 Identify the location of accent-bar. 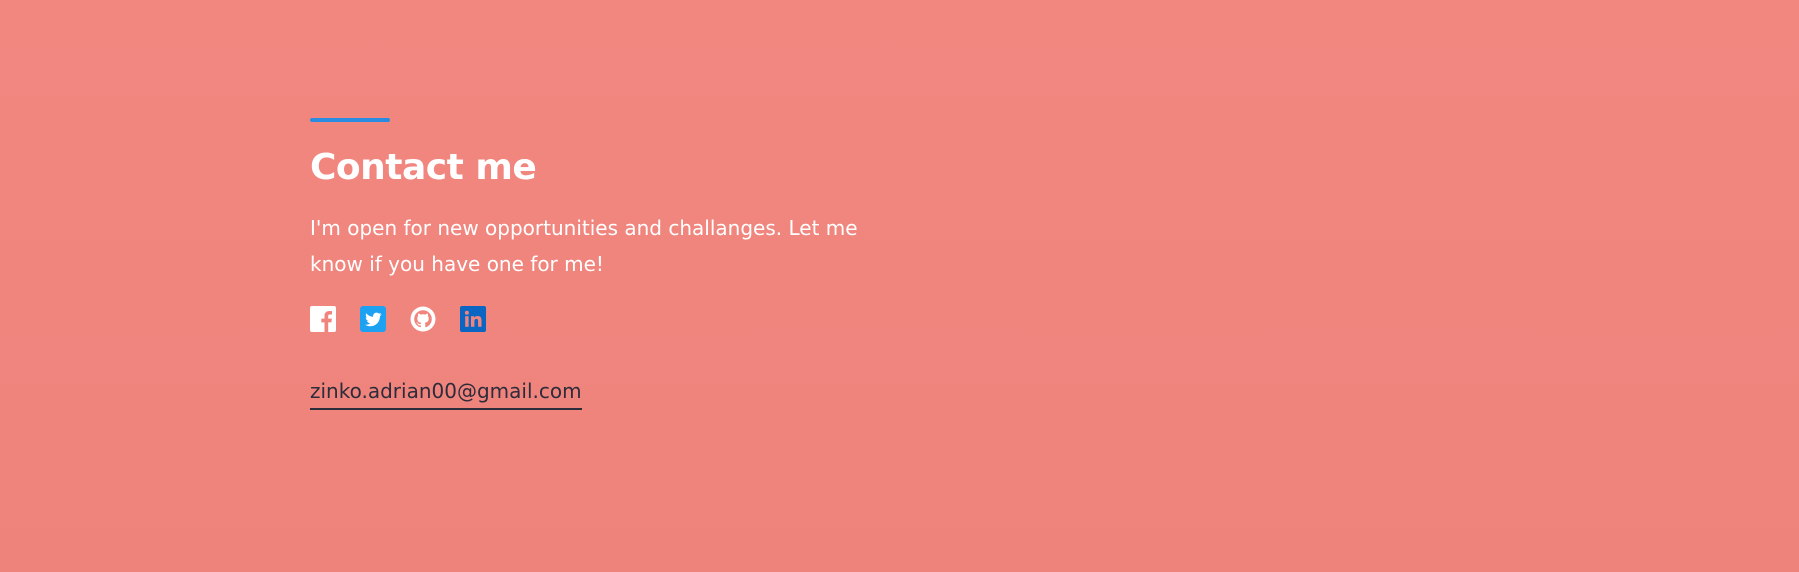
(350, 120).